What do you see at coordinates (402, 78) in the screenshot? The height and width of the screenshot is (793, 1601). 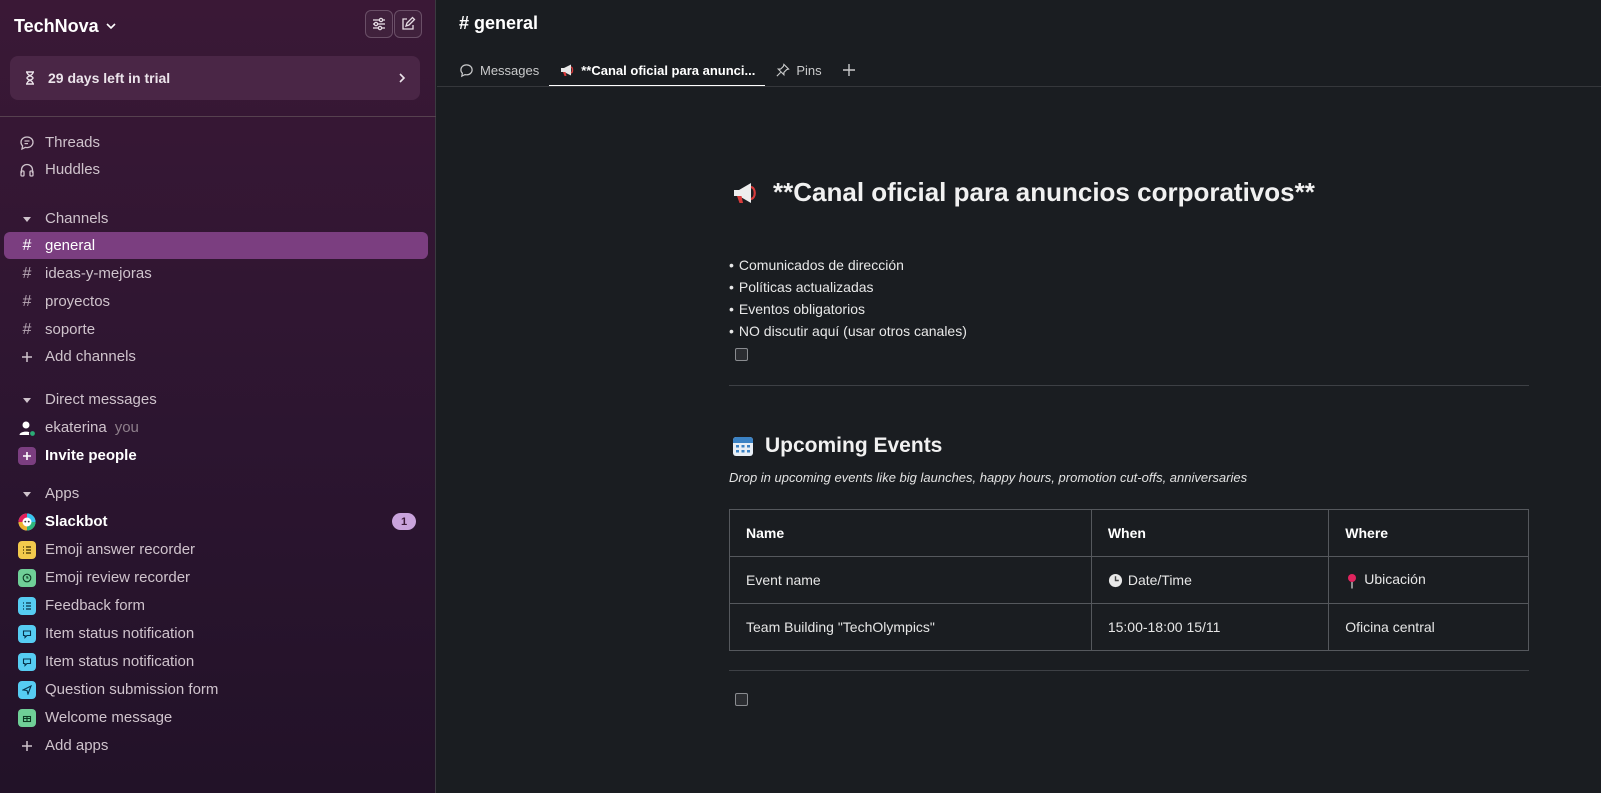 I see `chevron-right-icon` at bounding box center [402, 78].